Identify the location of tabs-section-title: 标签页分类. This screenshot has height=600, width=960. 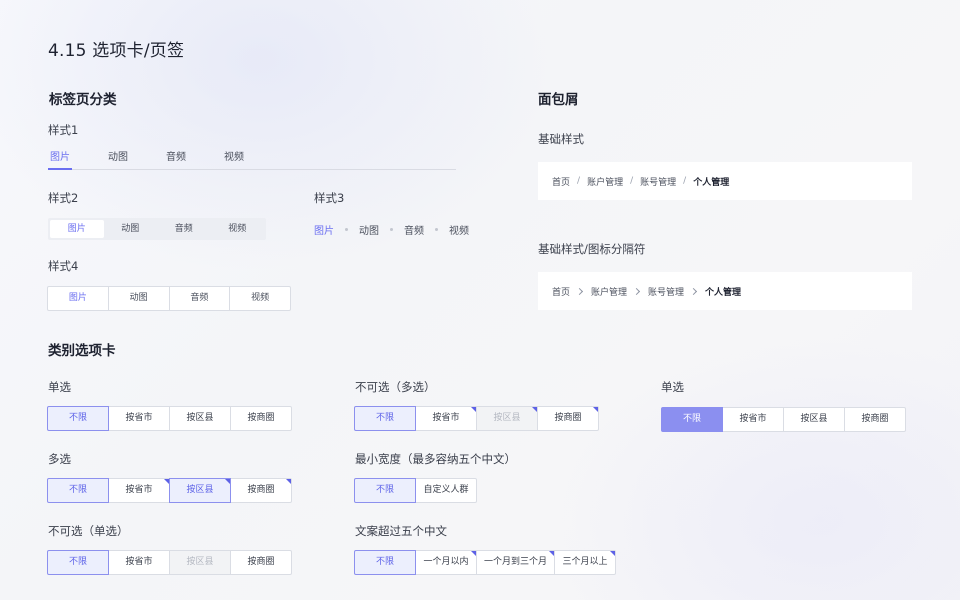
(83, 100).